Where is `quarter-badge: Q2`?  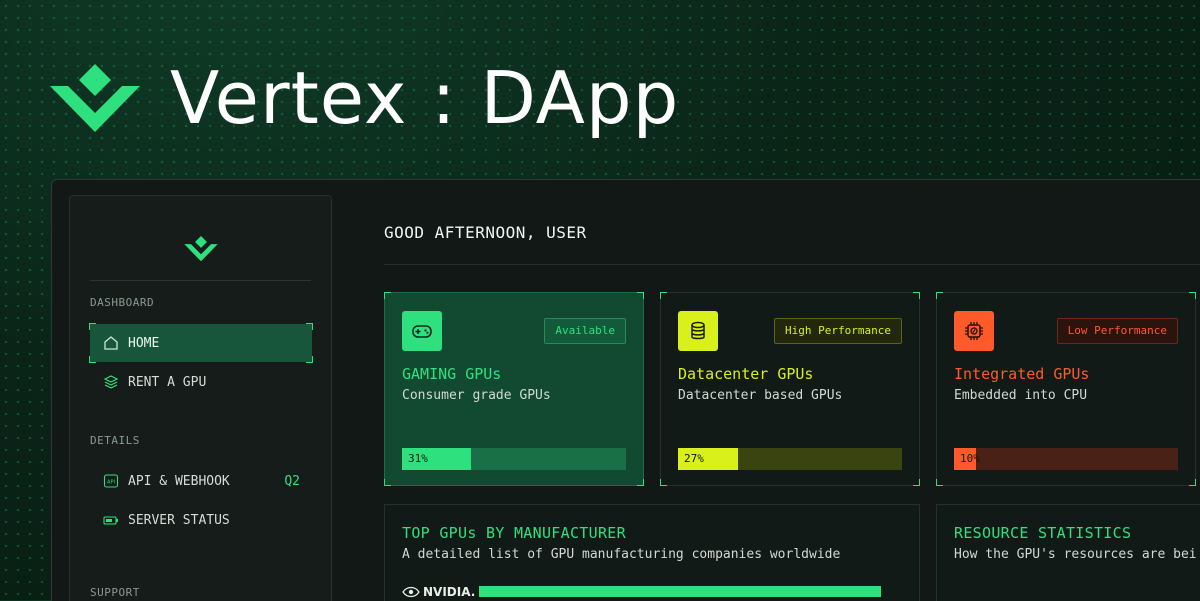
quarter-badge: Q2 is located at coordinates (292, 481).